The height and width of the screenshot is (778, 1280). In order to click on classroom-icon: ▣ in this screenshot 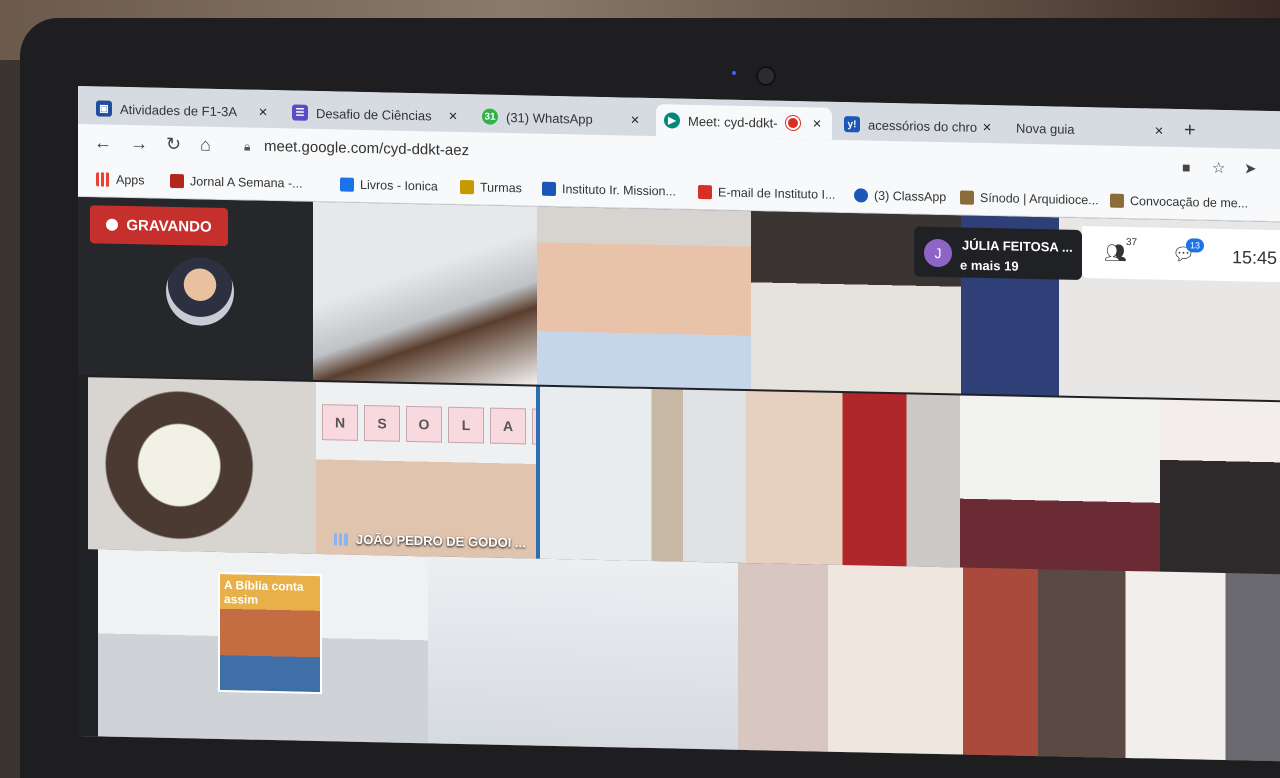, I will do `click(104, 108)`.